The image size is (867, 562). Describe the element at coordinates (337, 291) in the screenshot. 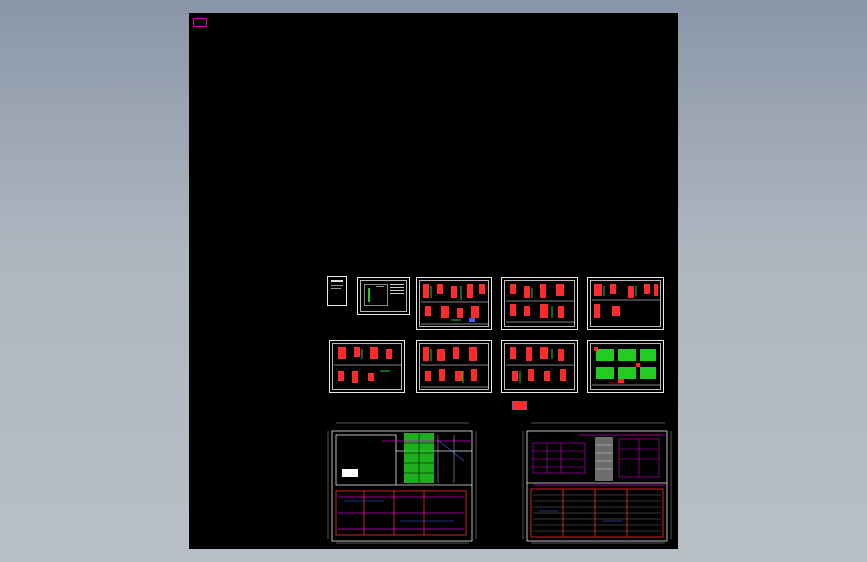

I see `cover-sheet` at that location.